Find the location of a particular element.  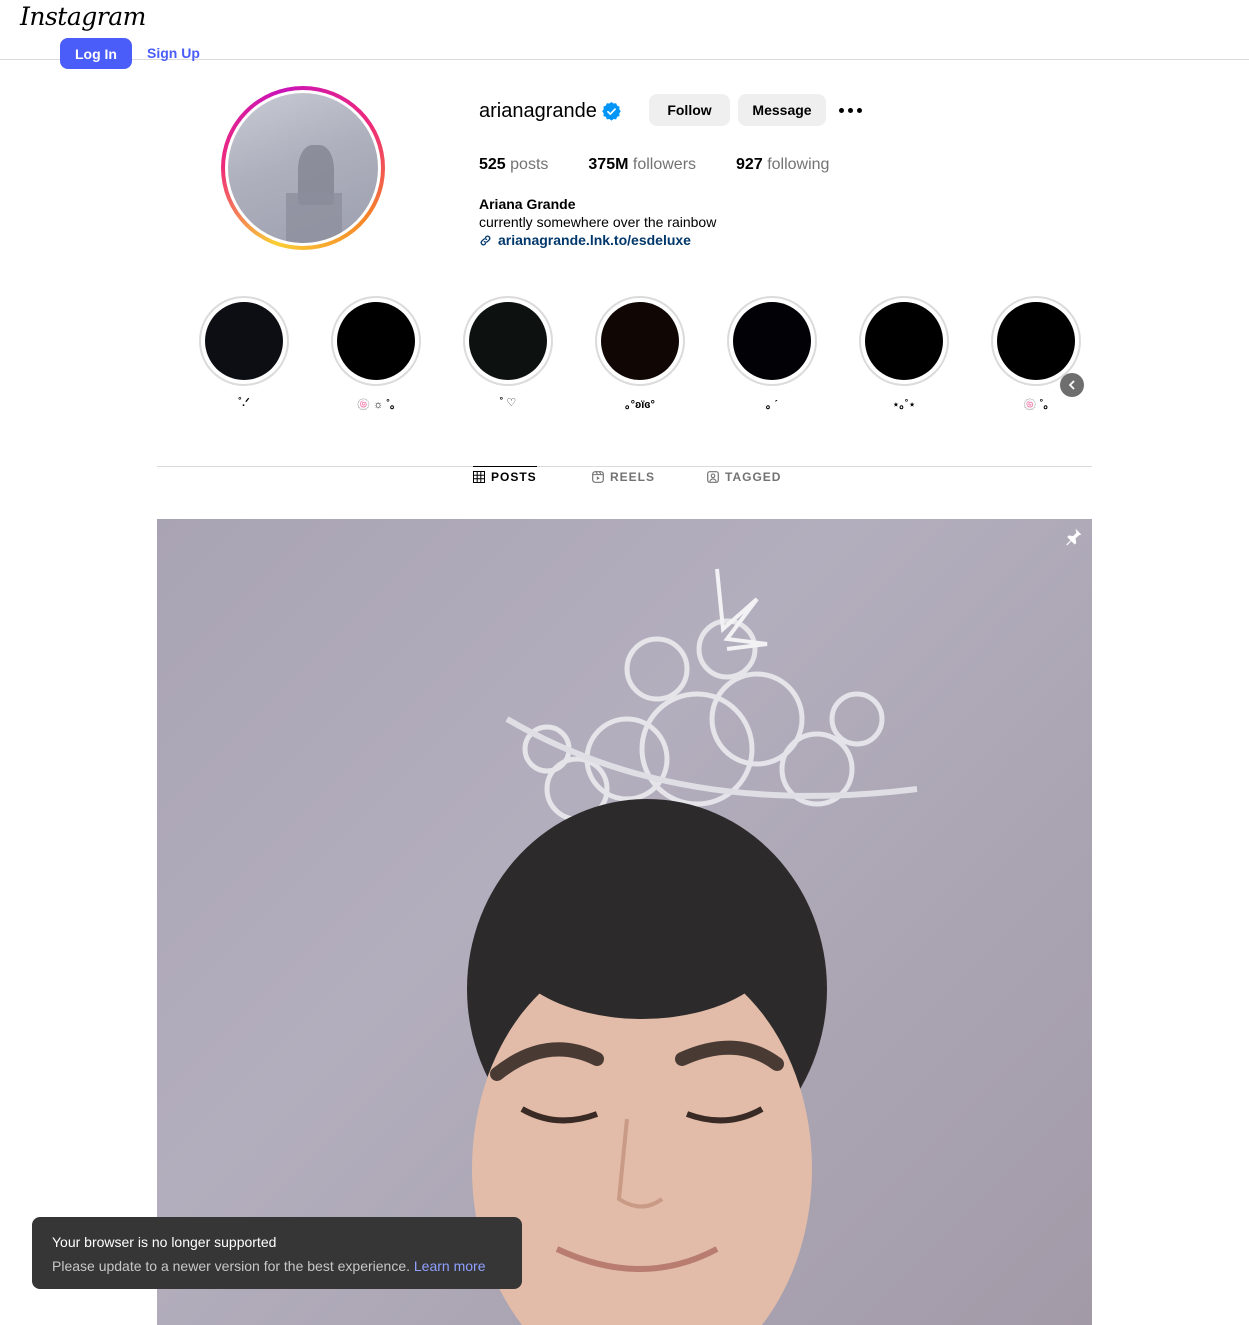

instagram-logo: Instagram is located at coordinates (83, 16).